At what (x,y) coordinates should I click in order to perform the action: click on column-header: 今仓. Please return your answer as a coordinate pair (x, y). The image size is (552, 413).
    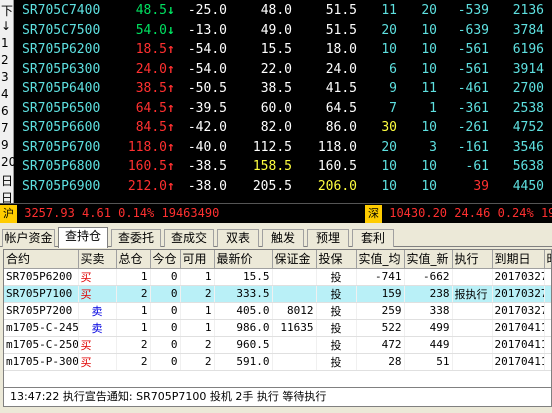
    Looking at the image, I should click on (165, 259).